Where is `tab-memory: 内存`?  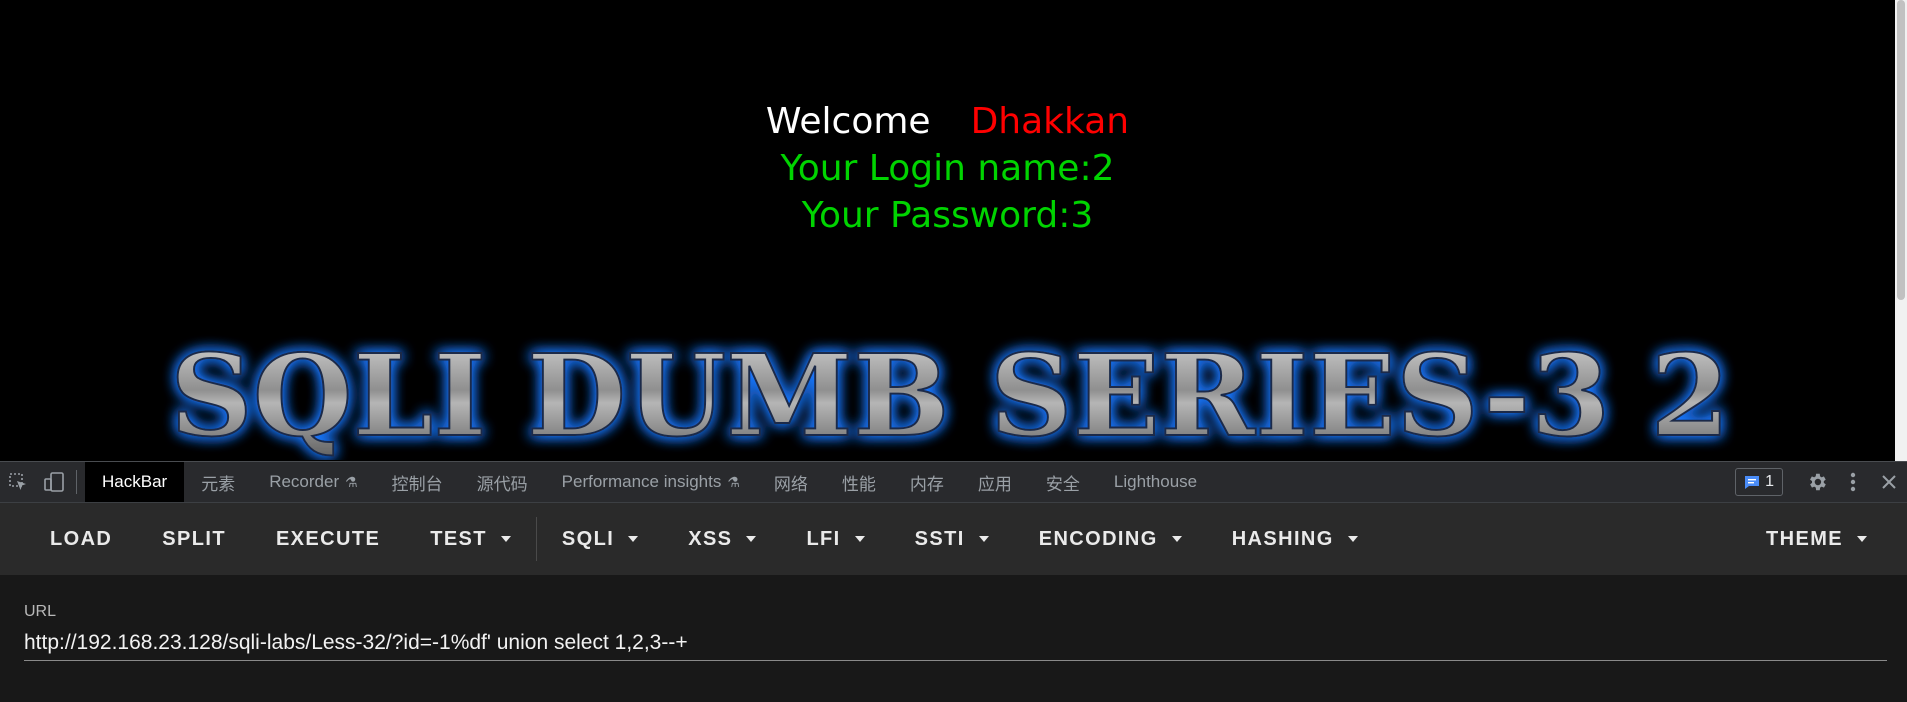
tab-memory: 内存 is located at coordinates (927, 482).